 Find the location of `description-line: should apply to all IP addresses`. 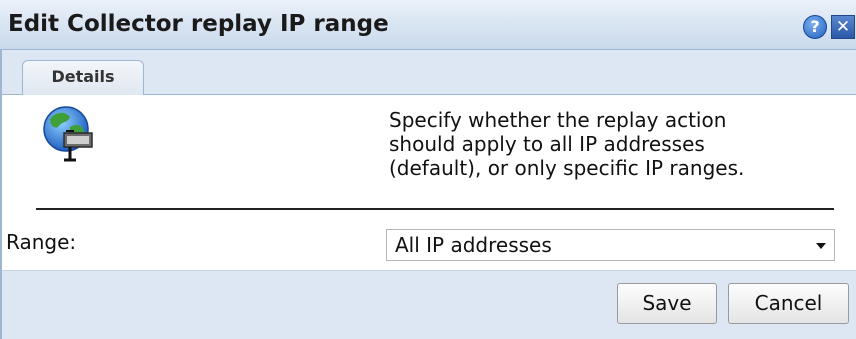

description-line: should apply to all IP addresses is located at coordinates (547, 144).